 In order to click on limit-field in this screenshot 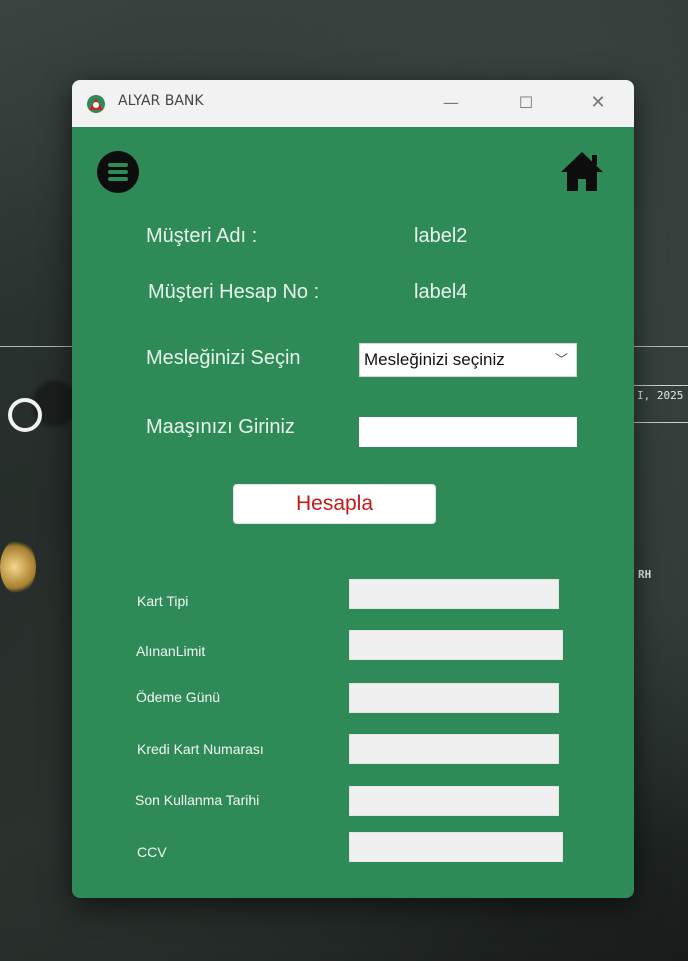, I will do `click(456, 645)`.